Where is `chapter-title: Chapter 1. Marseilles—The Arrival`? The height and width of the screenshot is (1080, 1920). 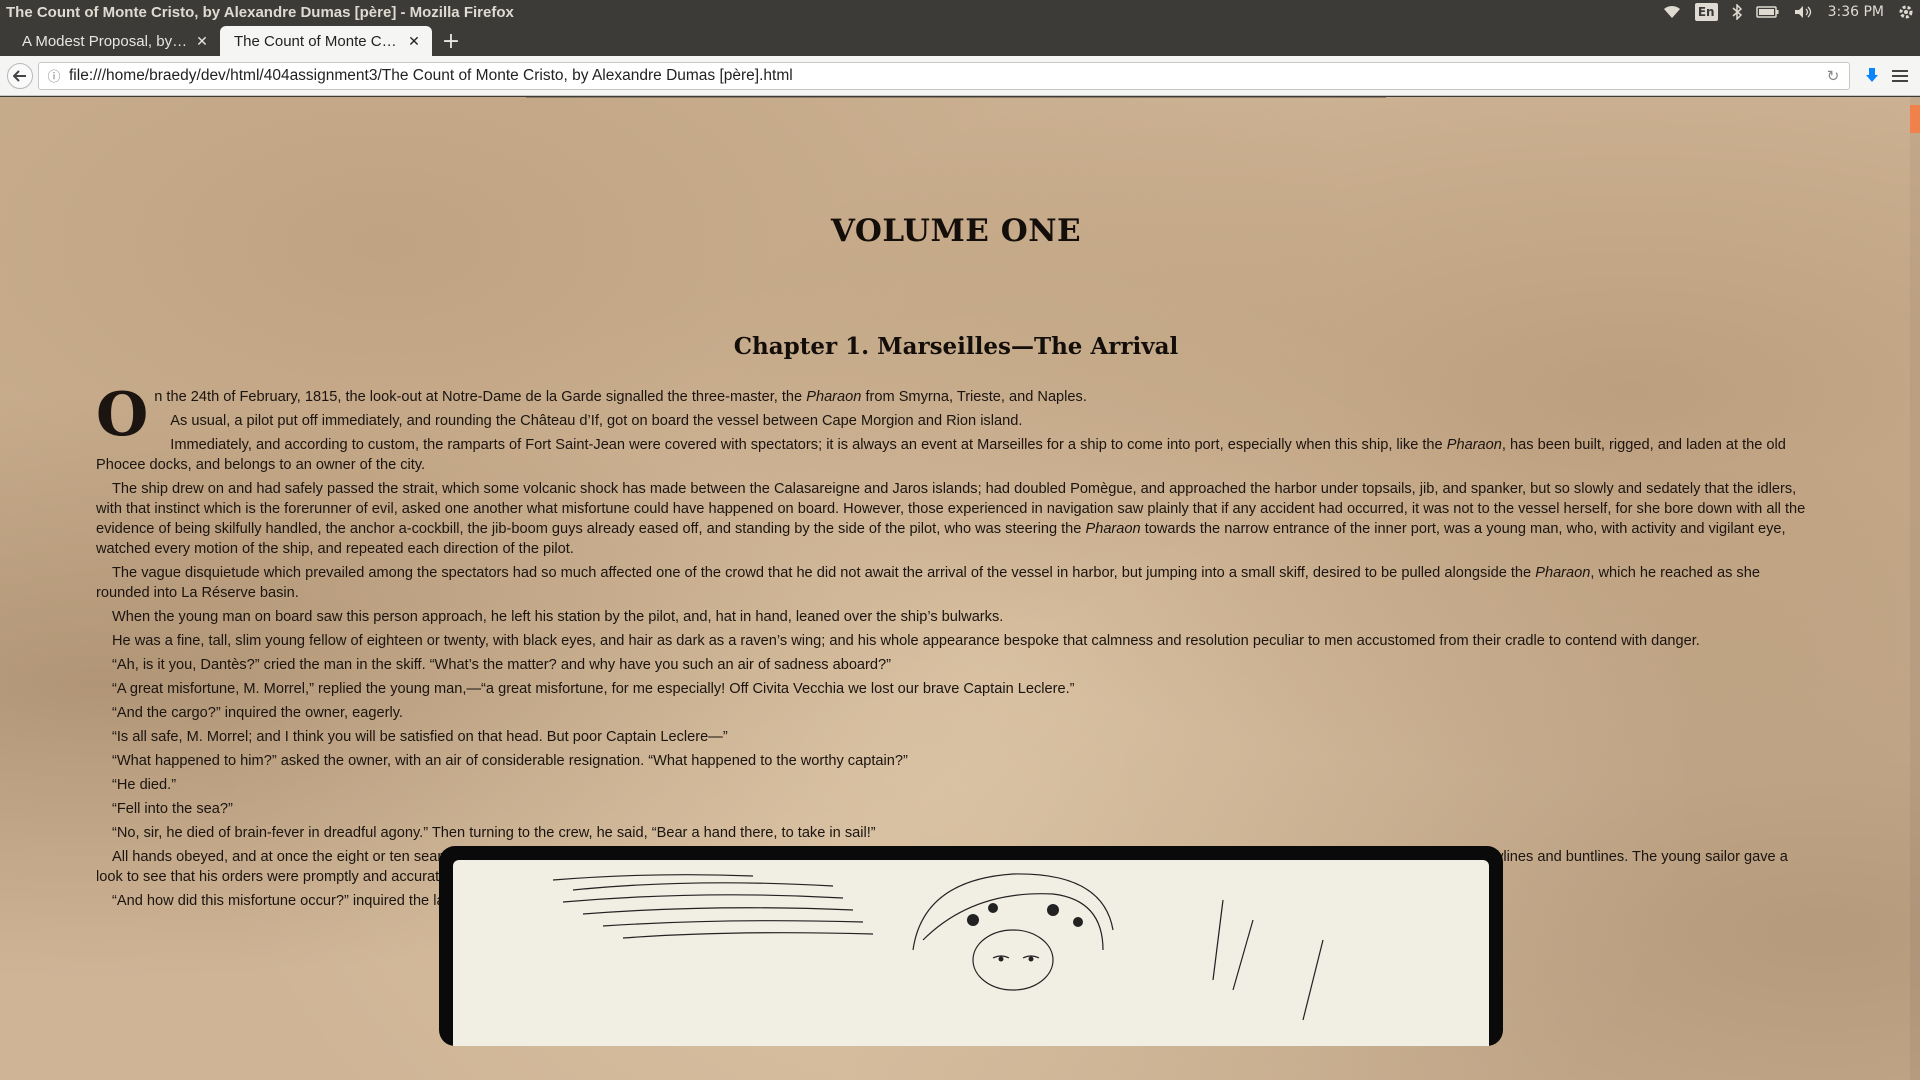
chapter-title: Chapter 1. Marseilles—The Arrival is located at coordinates (956, 346).